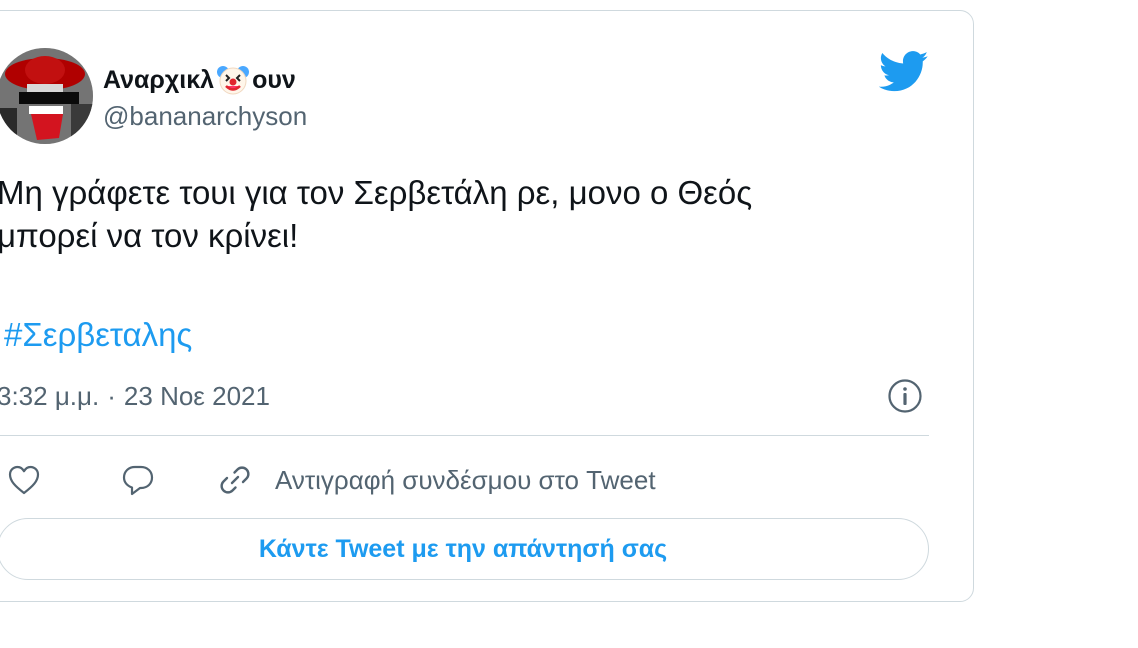  Describe the element at coordinates (905, 396) in the screenshot. I see `info-icon` at that location.